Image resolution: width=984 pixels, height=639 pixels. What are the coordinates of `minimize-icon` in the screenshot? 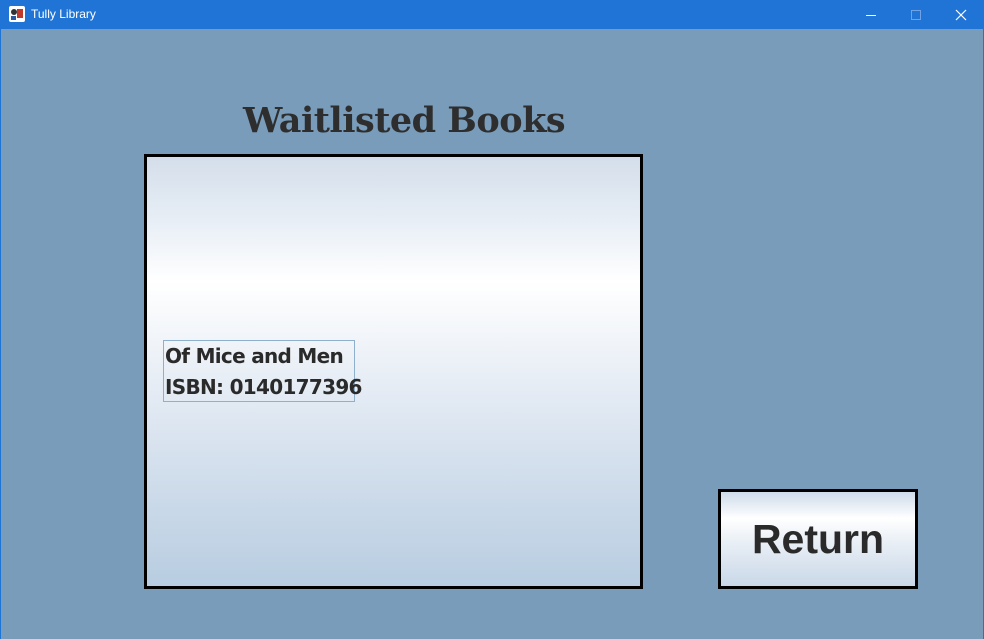 It's located at (871, 15).